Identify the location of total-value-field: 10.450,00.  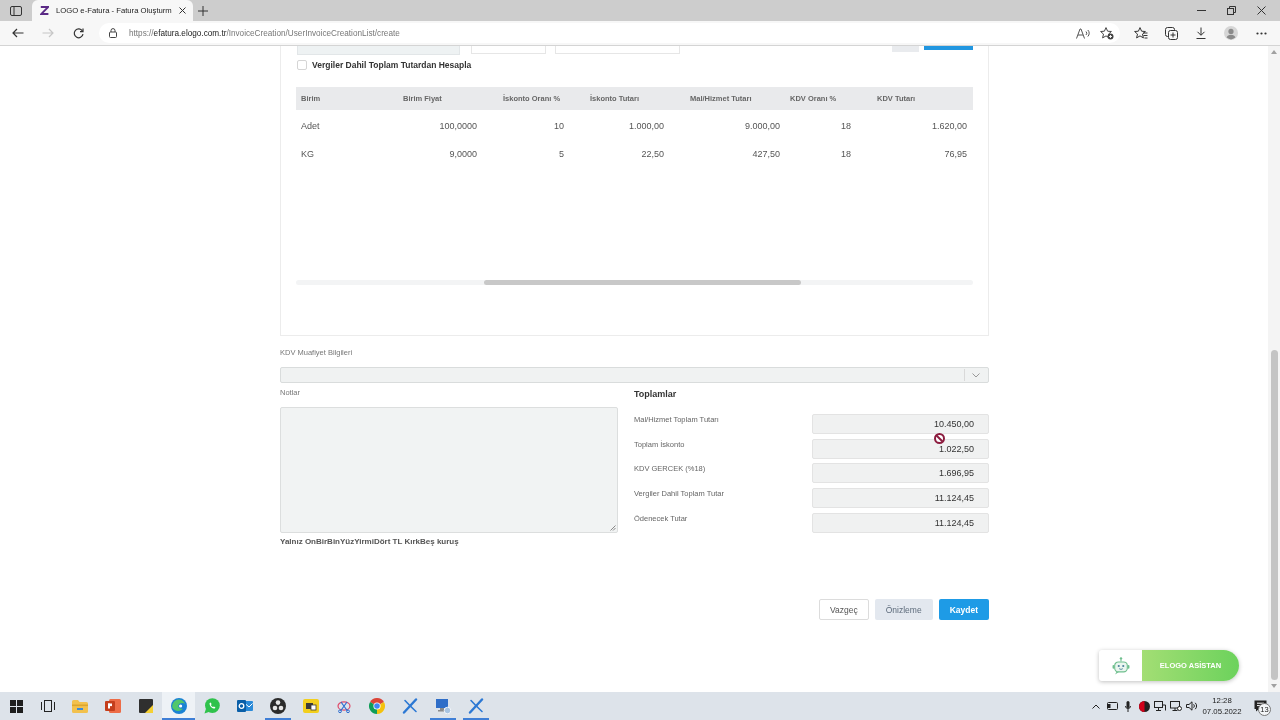
(900, 424).